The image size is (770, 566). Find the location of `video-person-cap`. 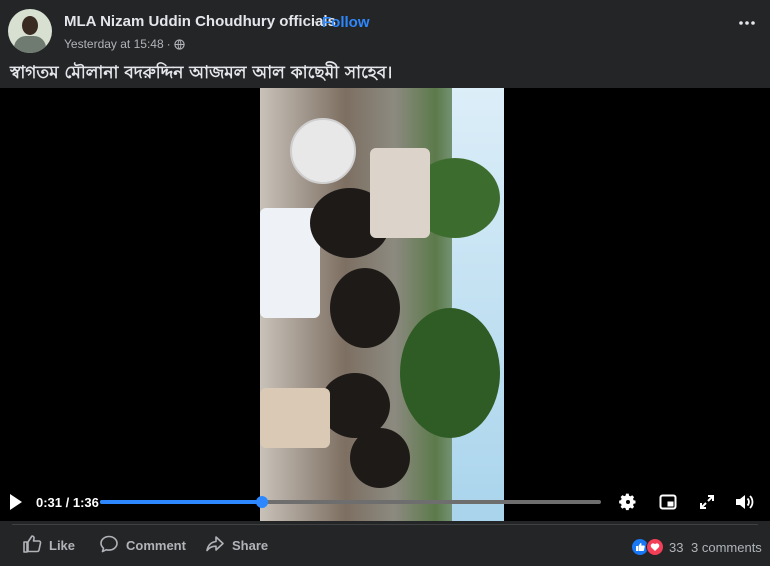

video-person-cap is located at coordinates (323, 151).